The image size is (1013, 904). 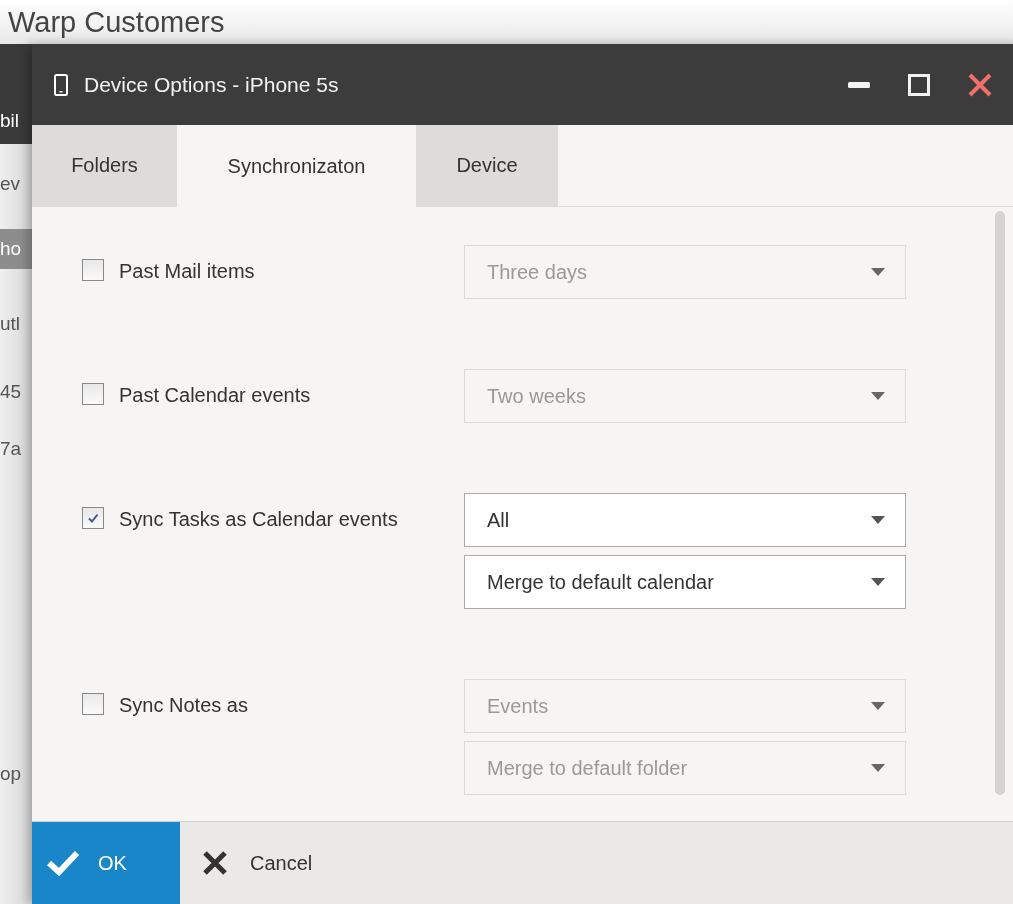 I want to click on dropdown: All, so click(x=685, y=520).